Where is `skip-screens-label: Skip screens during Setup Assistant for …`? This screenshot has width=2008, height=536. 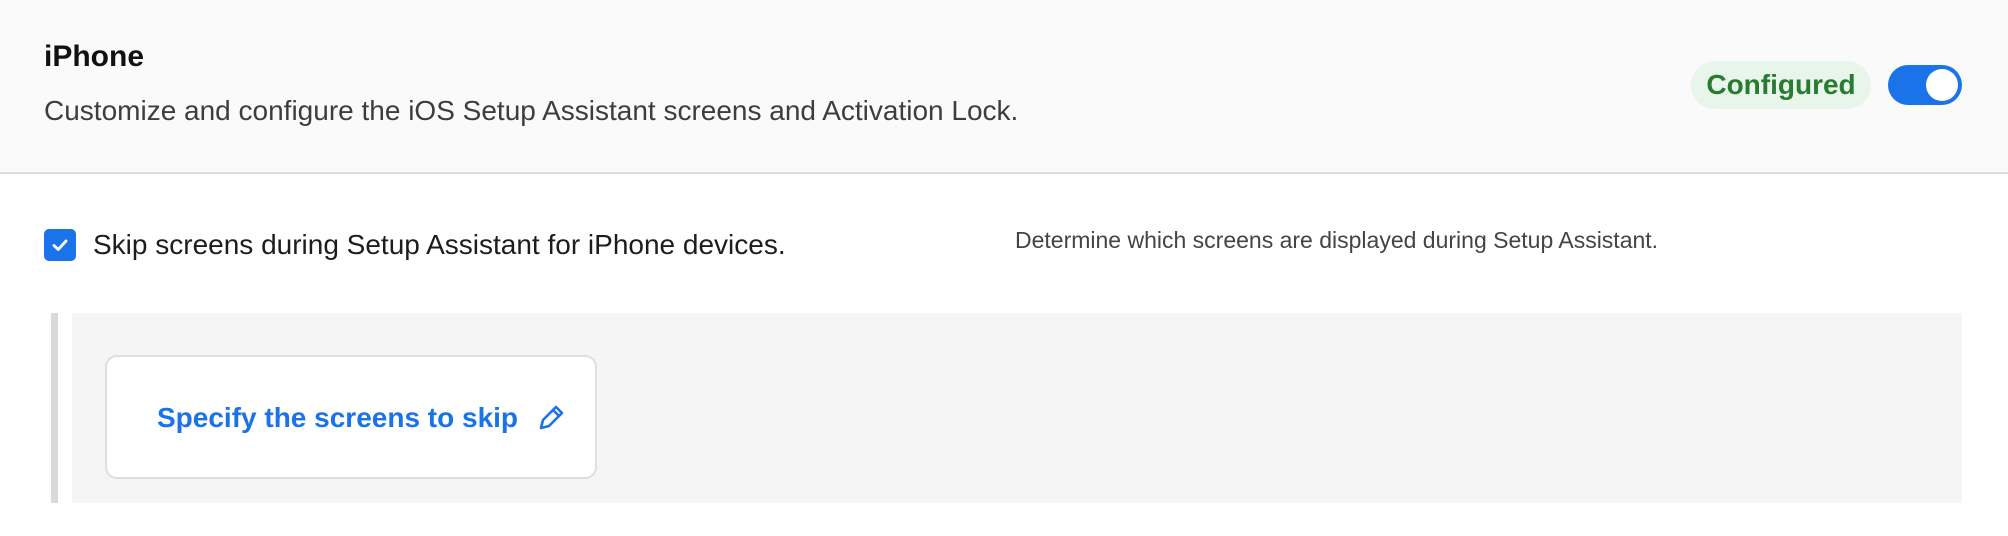 skip-screens-label: Skip screens during Setup Assistant for … is located at coordinates (439, 244).